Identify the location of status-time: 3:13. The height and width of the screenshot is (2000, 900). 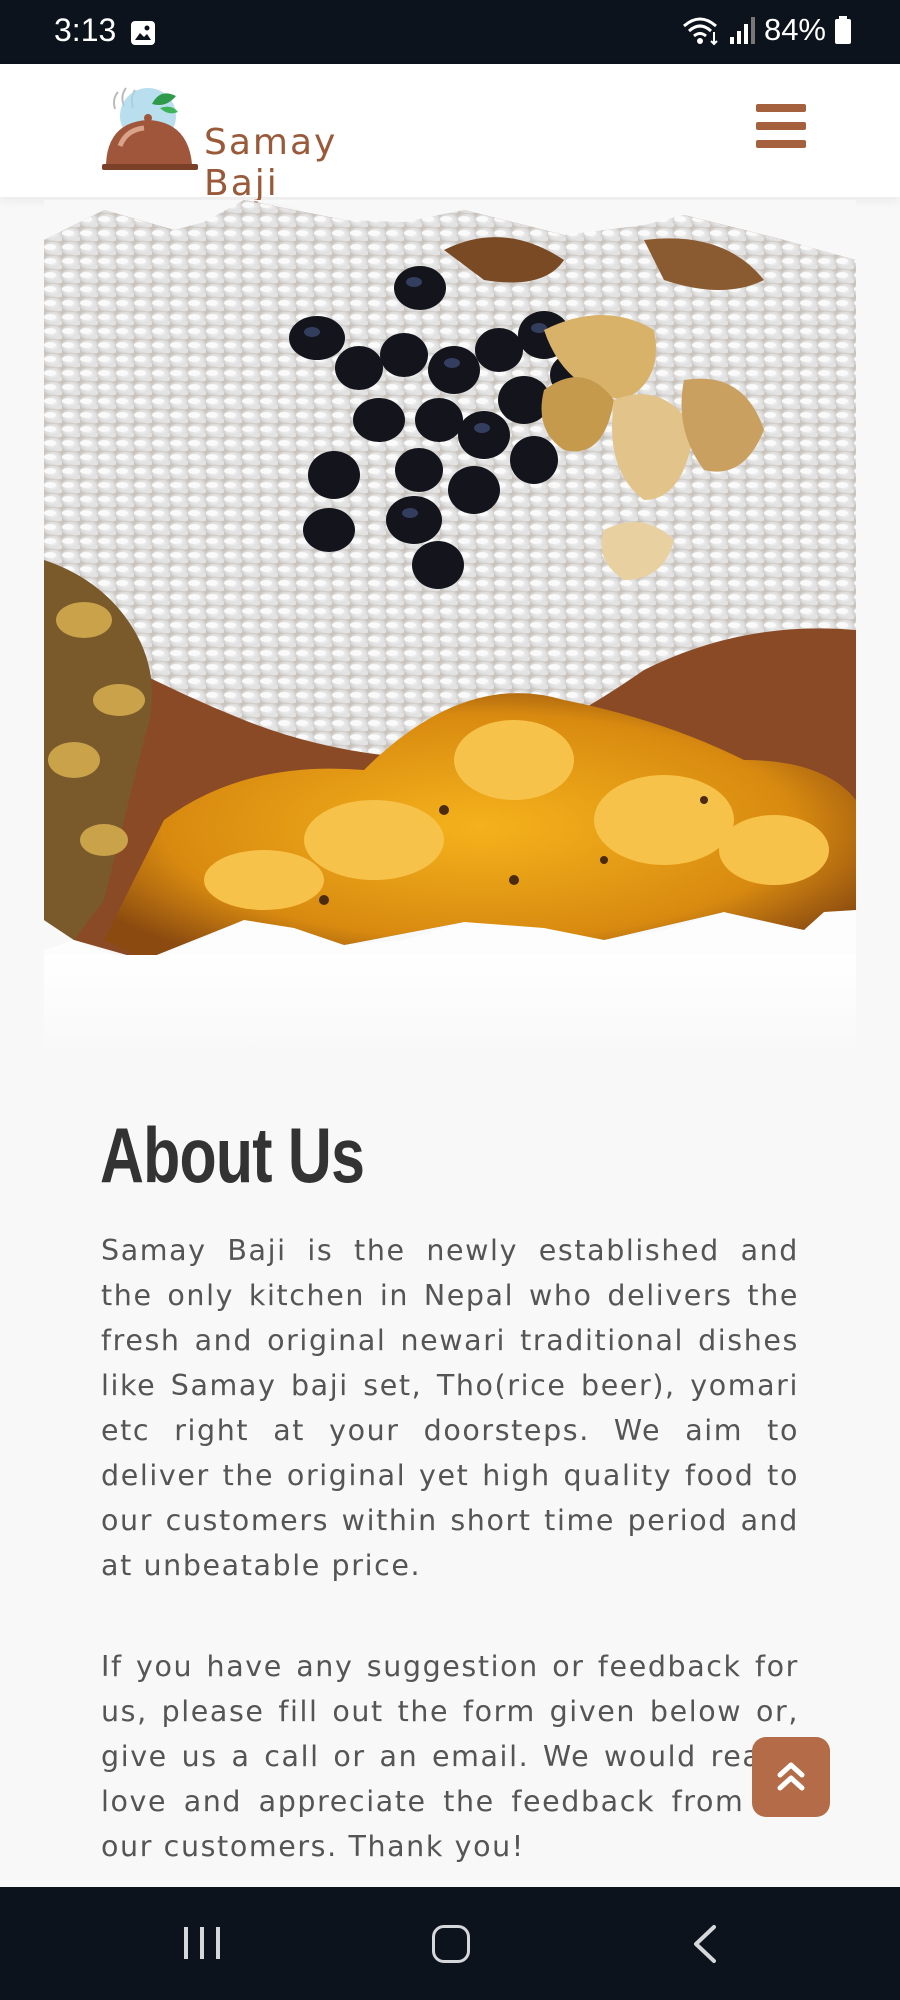
(85, 30).